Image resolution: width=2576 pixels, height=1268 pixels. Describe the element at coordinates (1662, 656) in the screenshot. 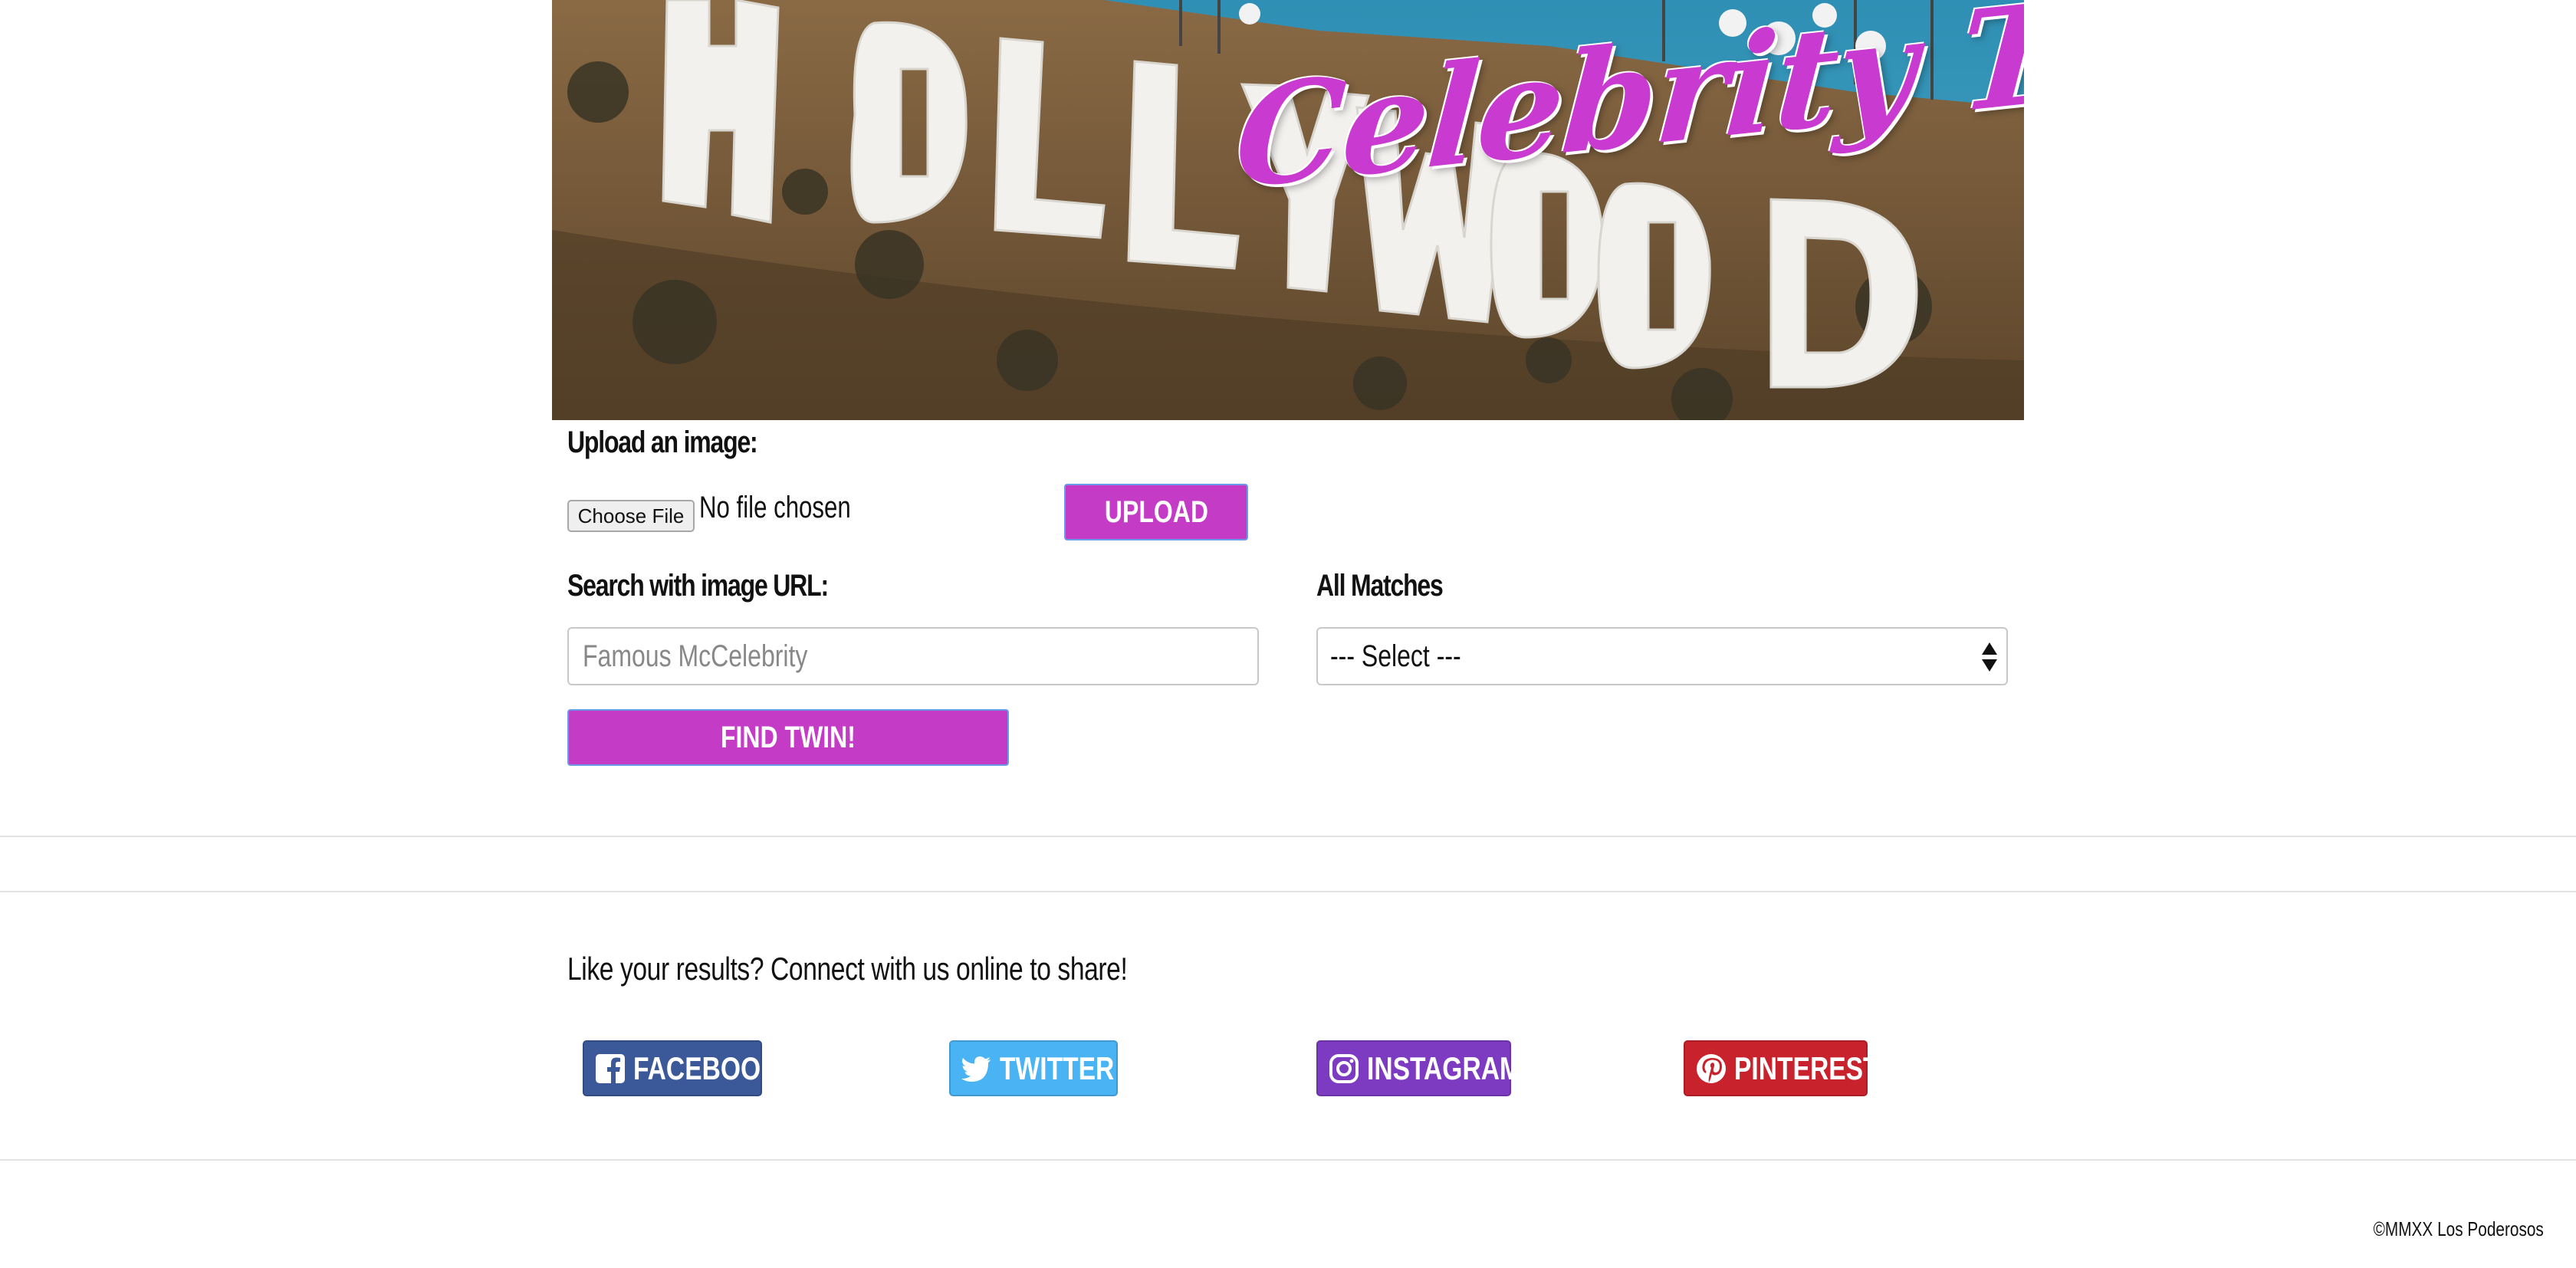

I see `matches-select: --- Select ---` at that location.